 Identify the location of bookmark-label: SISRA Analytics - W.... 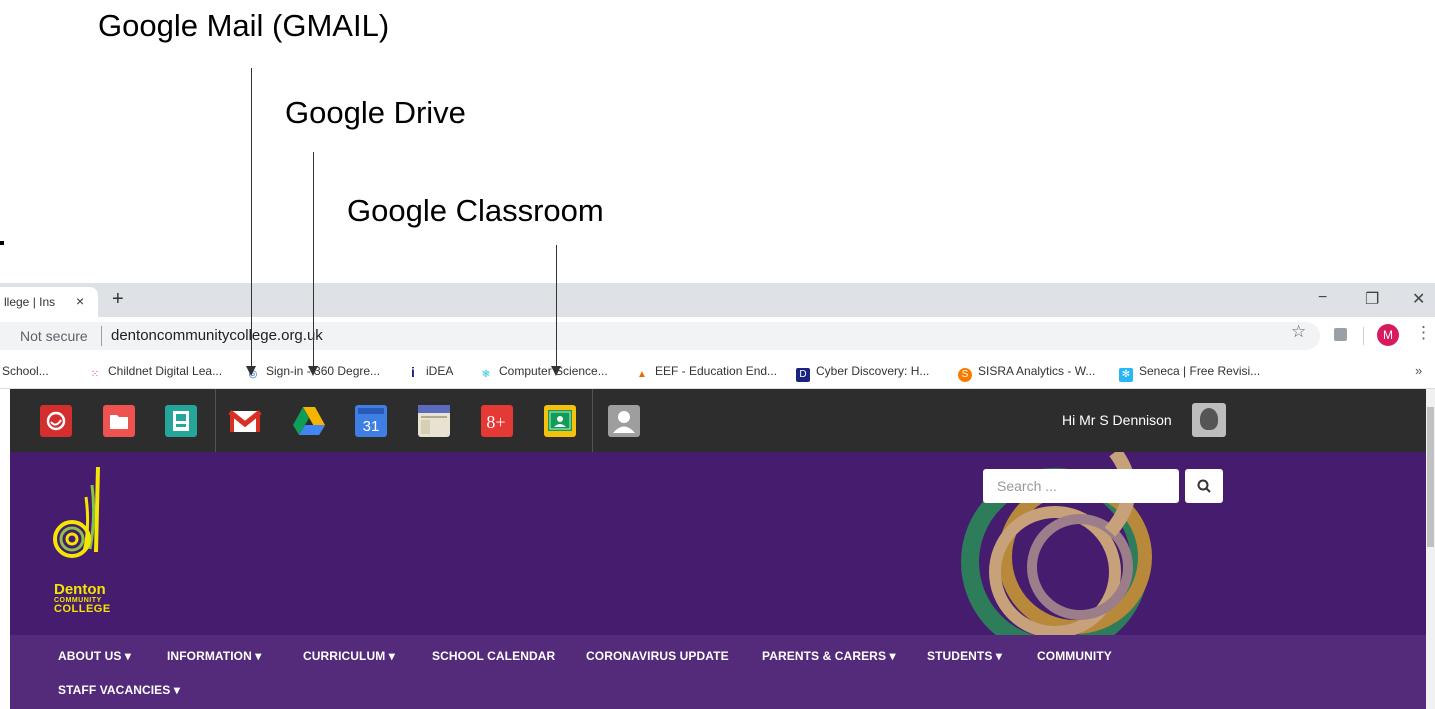
(1037, 371).